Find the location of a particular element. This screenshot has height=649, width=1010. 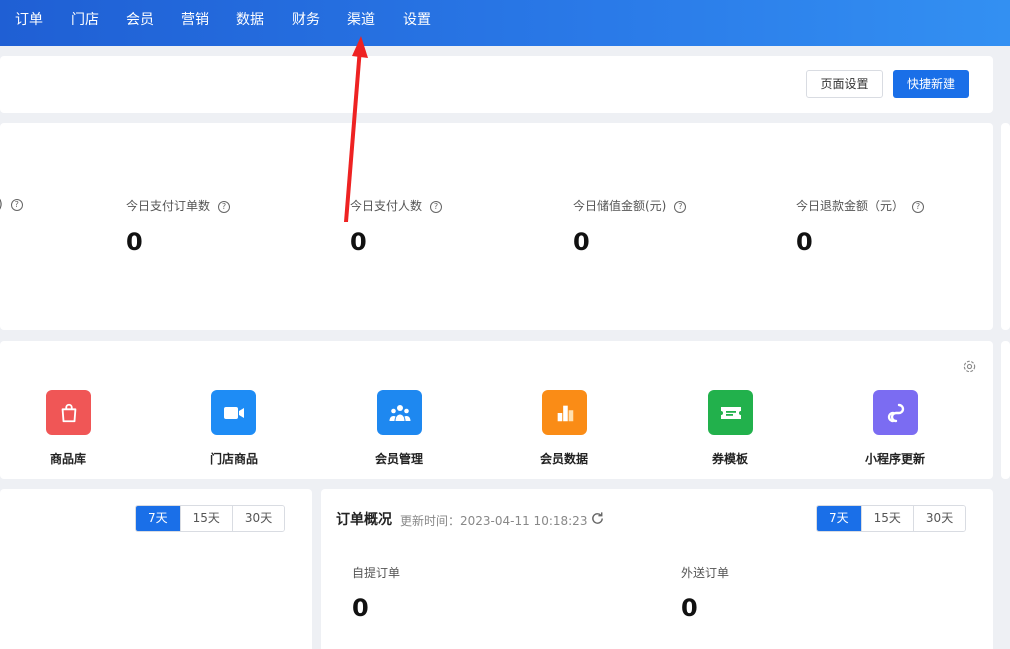

stat-label-stored-value: 今日储值金额(元)? is located at coordinates (630, 205).